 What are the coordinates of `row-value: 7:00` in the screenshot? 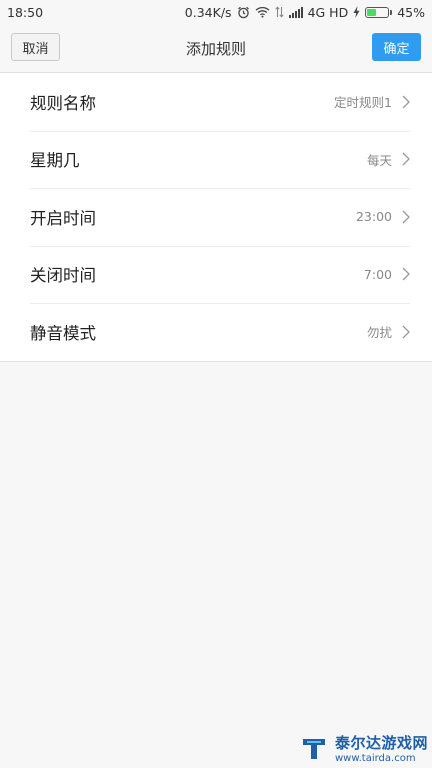 It's located at (377, 274).